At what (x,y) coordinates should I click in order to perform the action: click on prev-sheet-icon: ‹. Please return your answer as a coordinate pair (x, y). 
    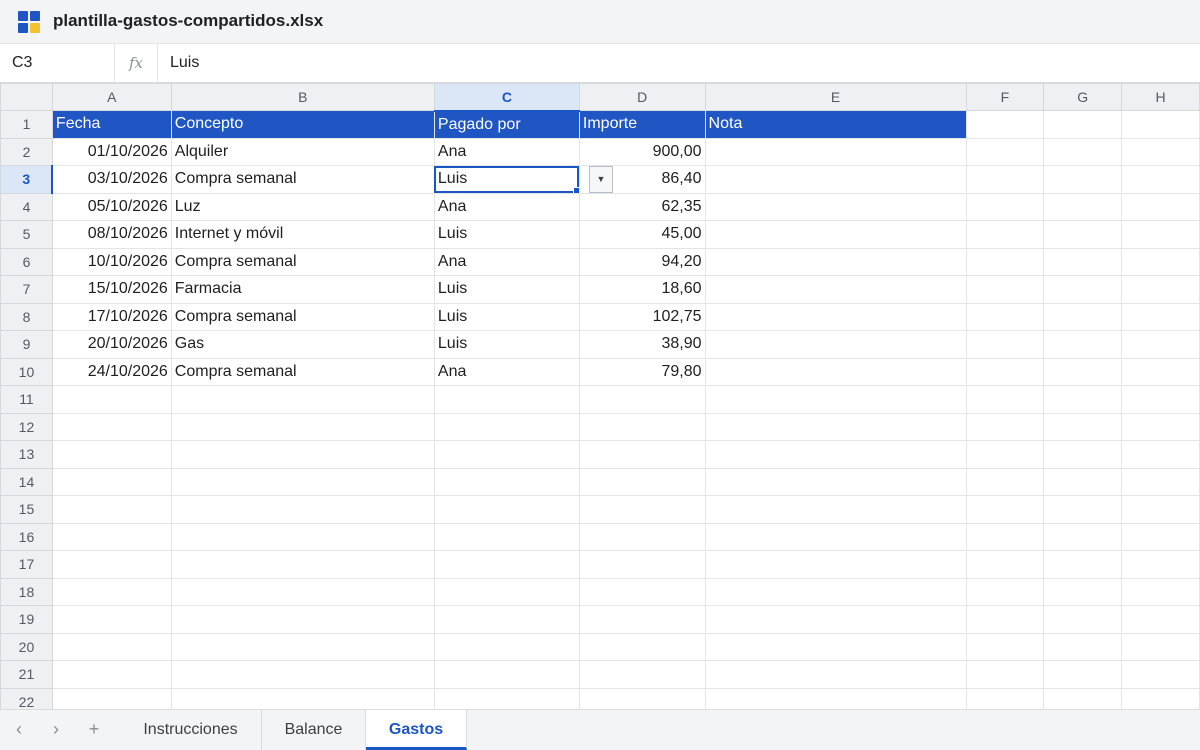
    Looking at the image, I should click on (19, 729).